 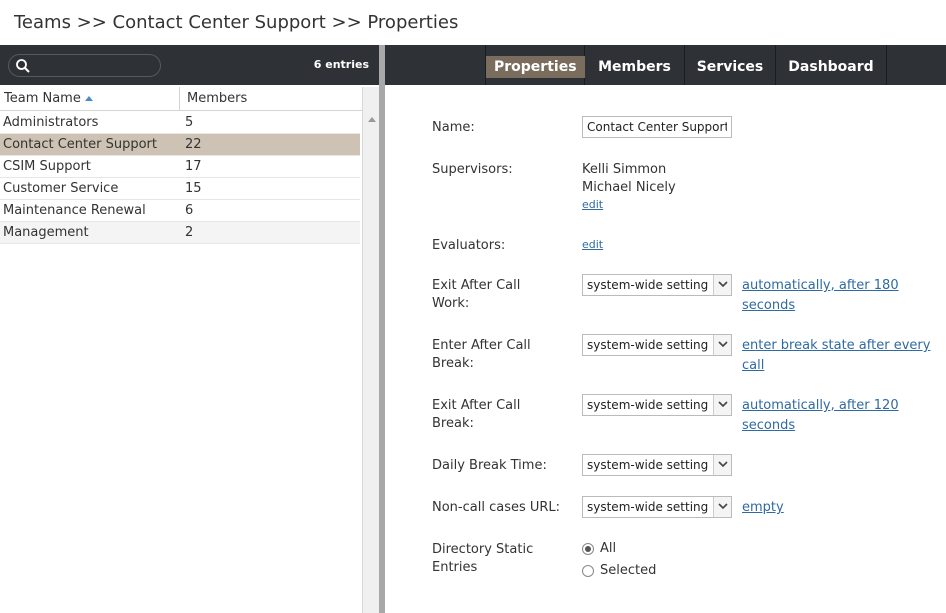 What do you see at coordinates (46, 232) in the screenshot?
I see `team-name: Management` at bounding box center [46, 232].